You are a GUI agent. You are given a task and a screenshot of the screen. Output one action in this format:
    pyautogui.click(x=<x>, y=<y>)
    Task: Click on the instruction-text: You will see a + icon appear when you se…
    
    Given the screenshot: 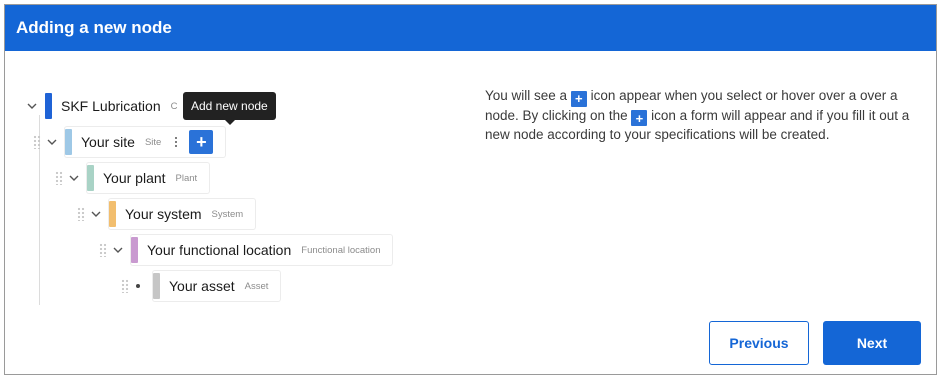 What is the action you would take?
    pyautogui.click(x=705, y=115)
    